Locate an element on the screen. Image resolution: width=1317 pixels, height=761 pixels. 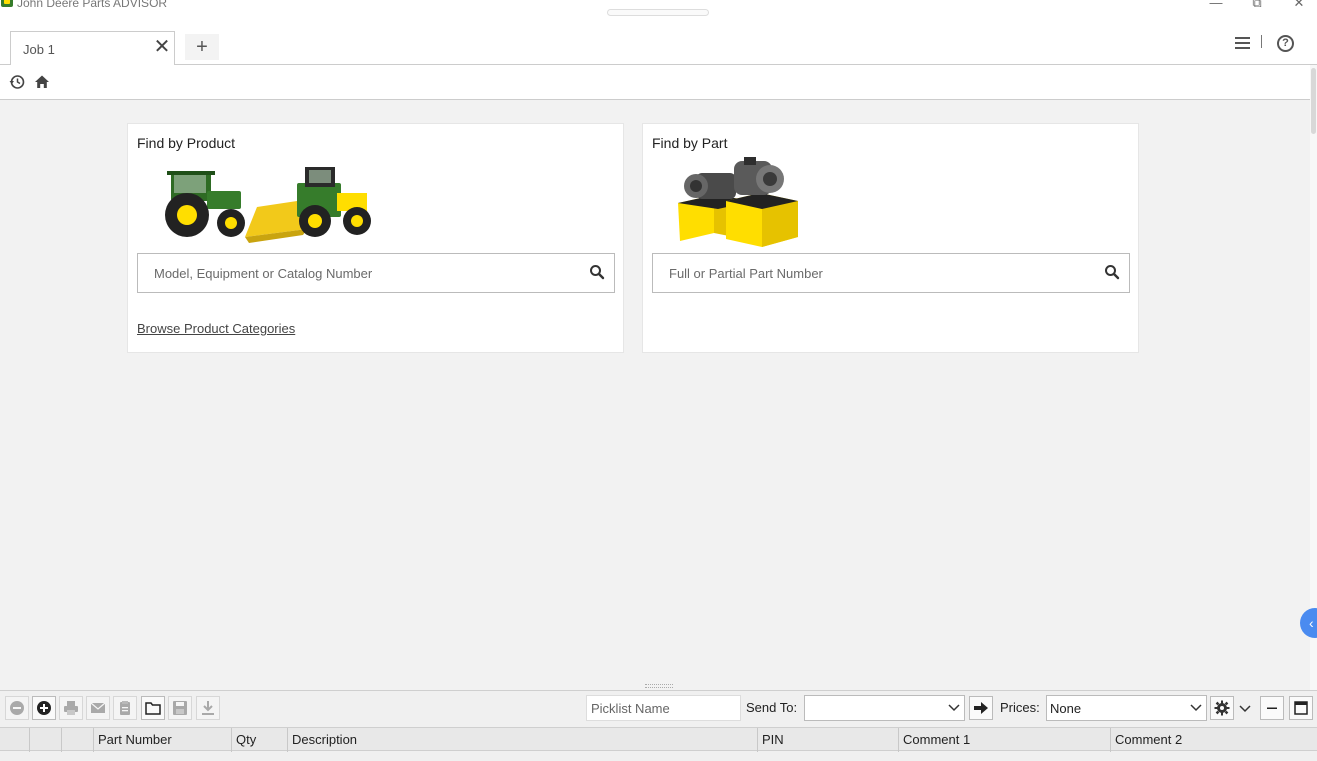
minimize-icon is located at coordinates (1272, 708).